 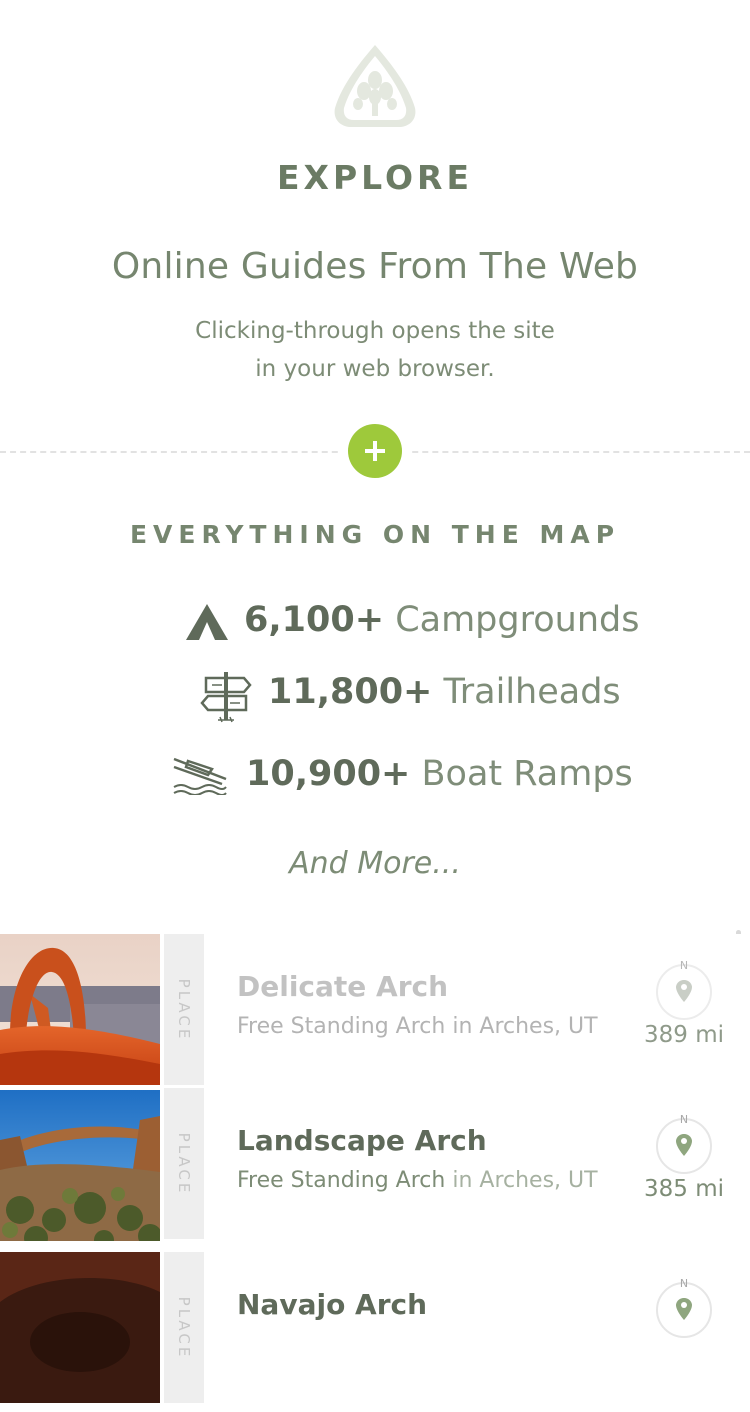 What do you see at coordinates (226, 697) in the screenshot?
I see `trail-sign-icon` at bounding box center [226, 697].